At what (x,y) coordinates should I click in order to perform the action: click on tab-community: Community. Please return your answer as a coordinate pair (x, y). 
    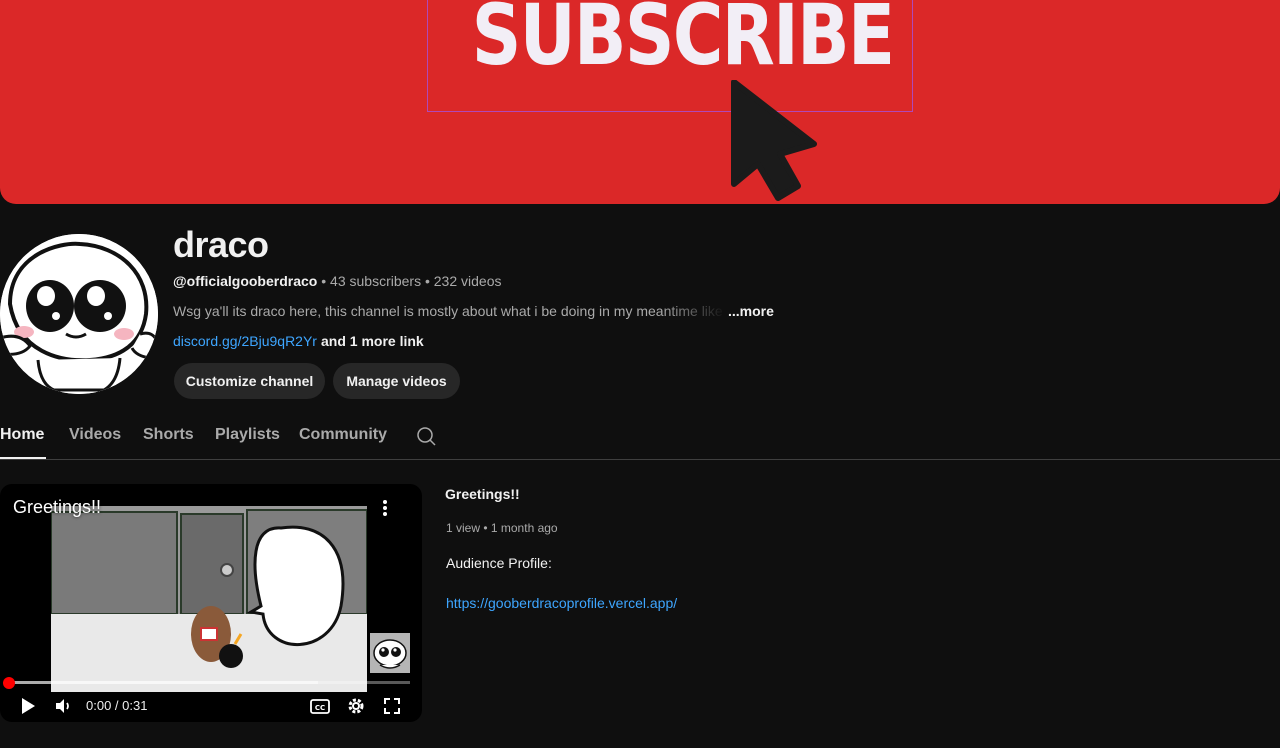
    Looking at the image, I should click on (343, 435).